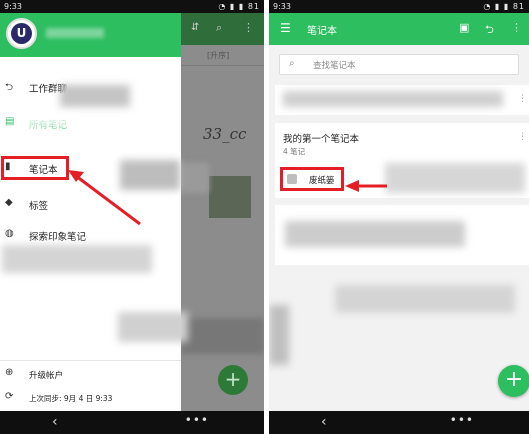 The width and height of the screenshot is (529, 434). Describe the element at coordinates (513, 381) in the screenshot. I see `add-notebook-fab: +` at that location.